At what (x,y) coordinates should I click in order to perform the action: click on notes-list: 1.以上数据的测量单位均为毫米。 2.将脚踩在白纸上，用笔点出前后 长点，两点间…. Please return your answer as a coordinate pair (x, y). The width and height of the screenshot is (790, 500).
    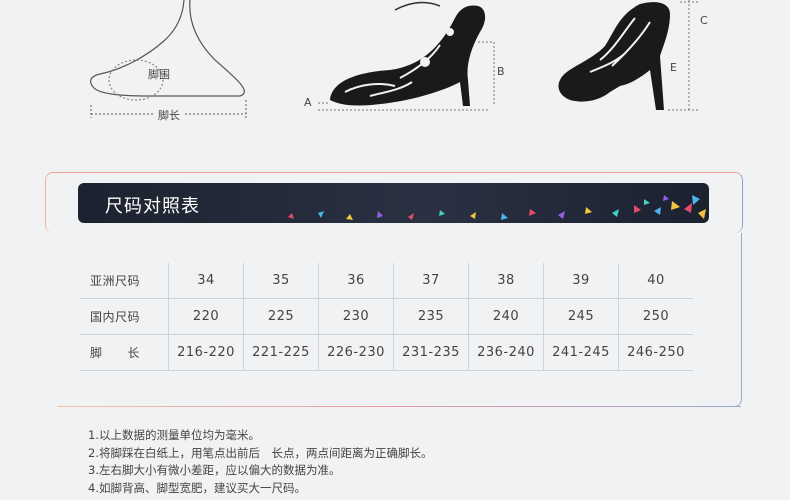
    Looking at the image, I should click on (260, 462).